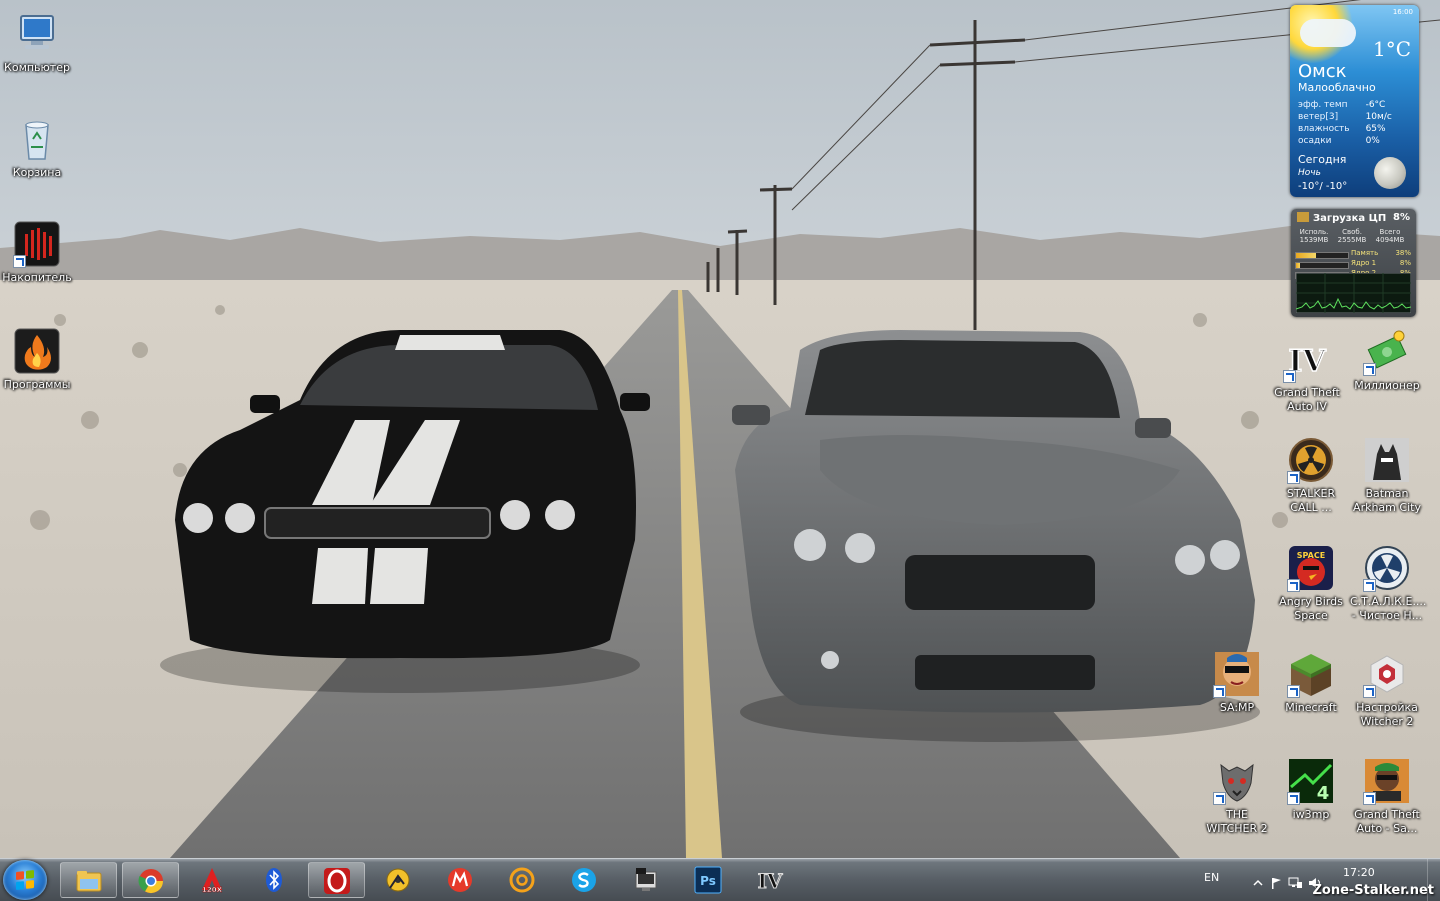 The height and width of the screenshot is (901, 1440). What do you see at coordinates (1237, 781) in the screenshot?
I see `witcher2-icon` at bounding box center [1237, 781].